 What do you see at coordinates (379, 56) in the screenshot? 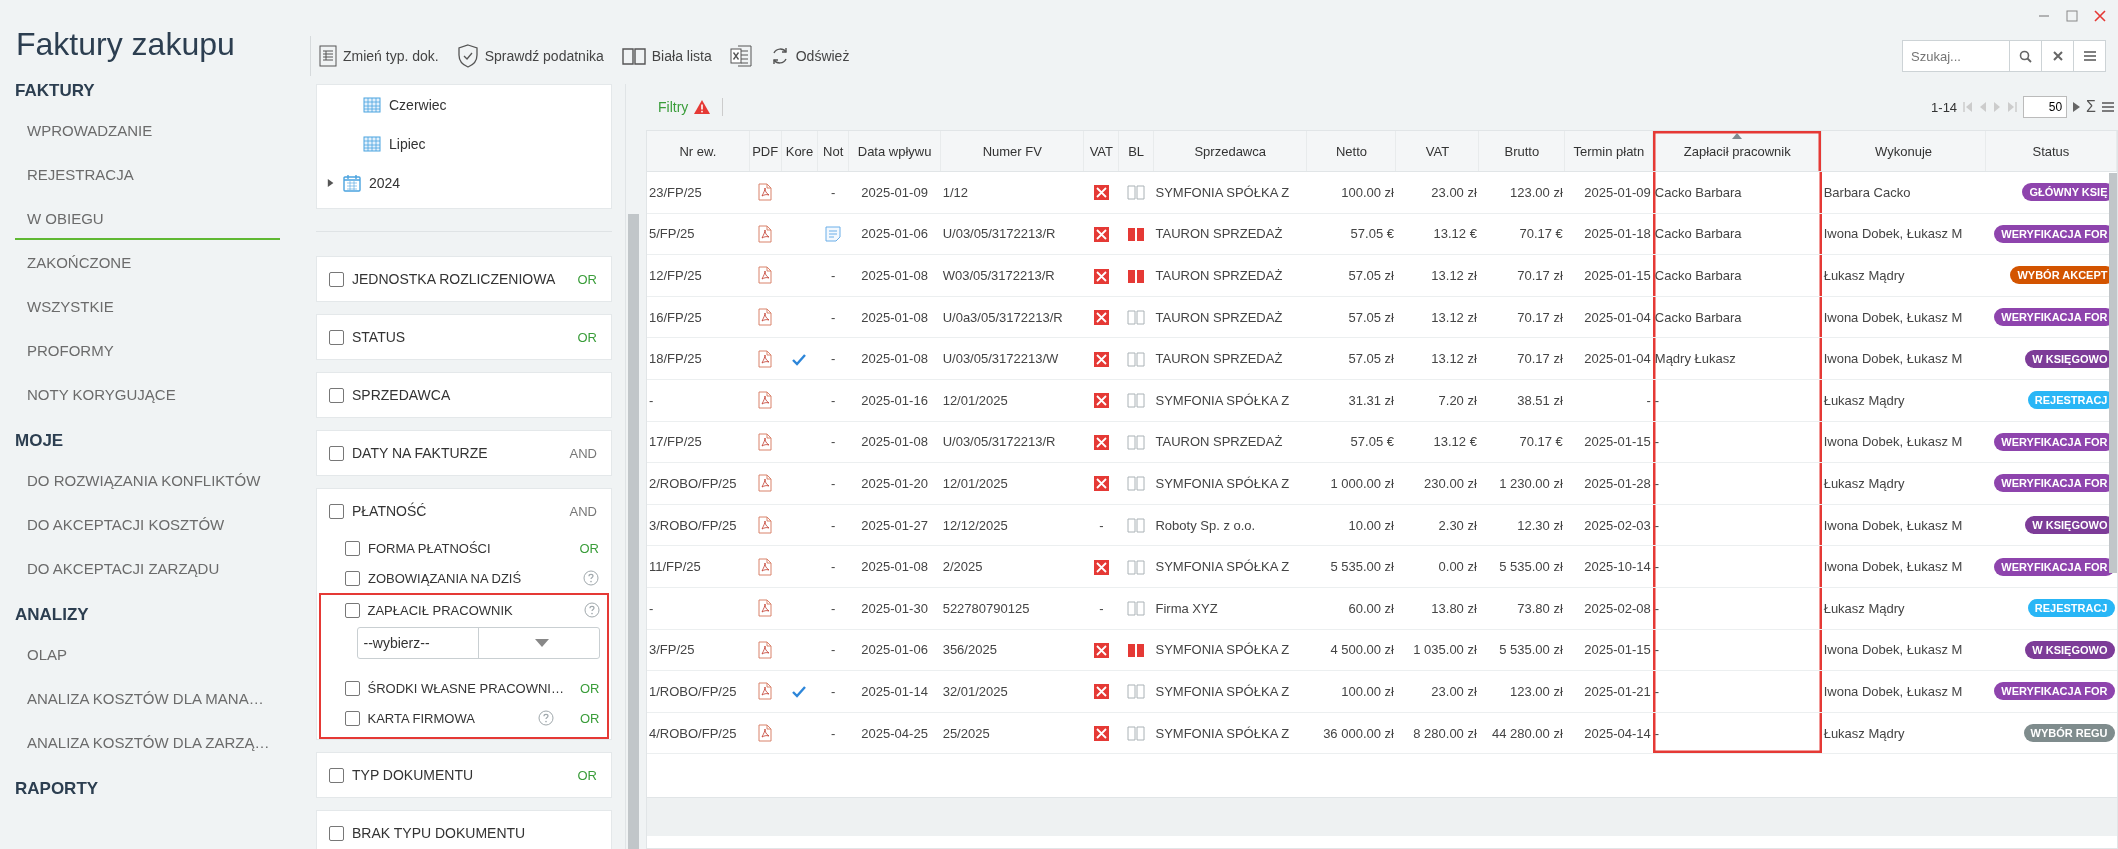
I see `toolbar-button: Zmień typ. dok.` at bounding box center [379, 56].